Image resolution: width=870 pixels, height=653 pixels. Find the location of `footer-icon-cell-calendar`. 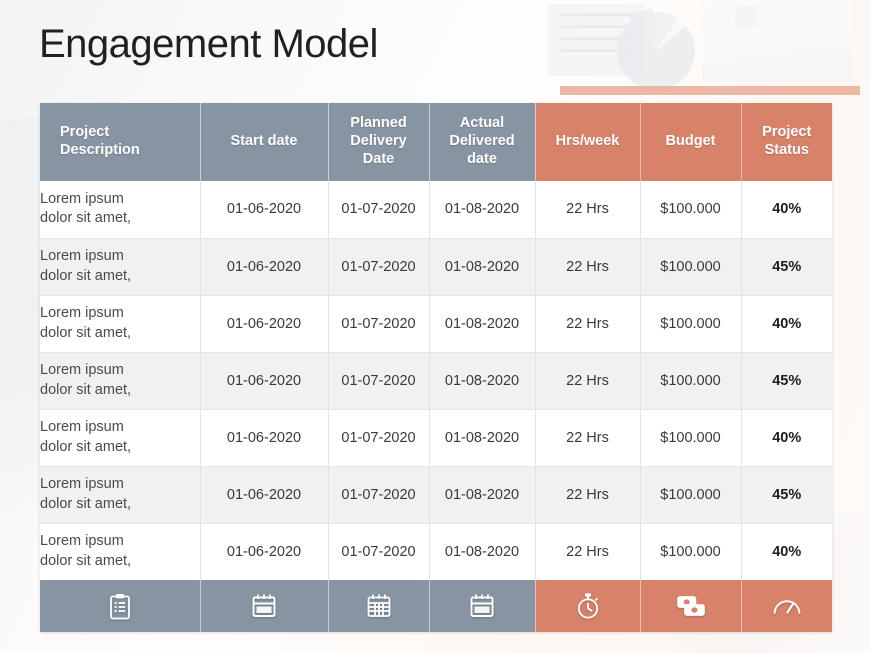

footer-icon-cell-calendar is located at coordinates (264, 606).